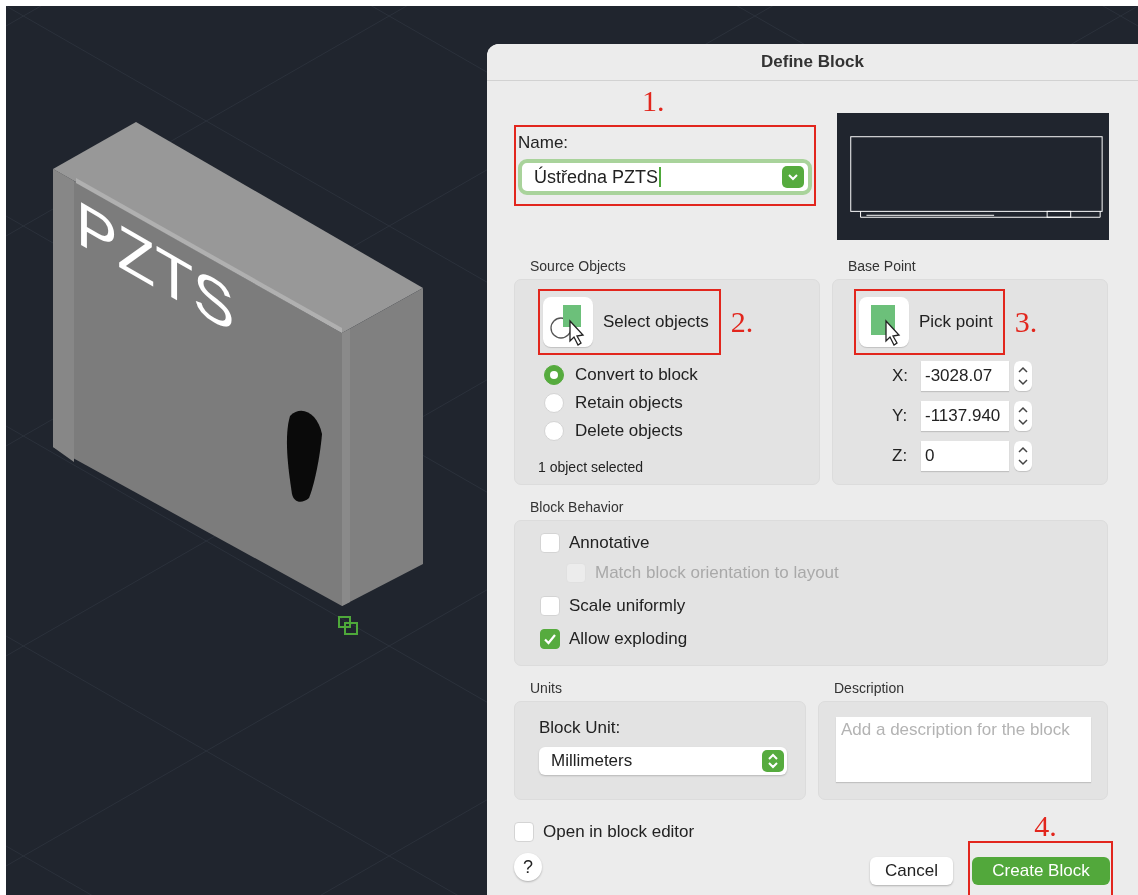  What do you see at coordinates (956, 322) in the screenshot?
I see `button-label: Pick point` at bounding box center [956, 322].